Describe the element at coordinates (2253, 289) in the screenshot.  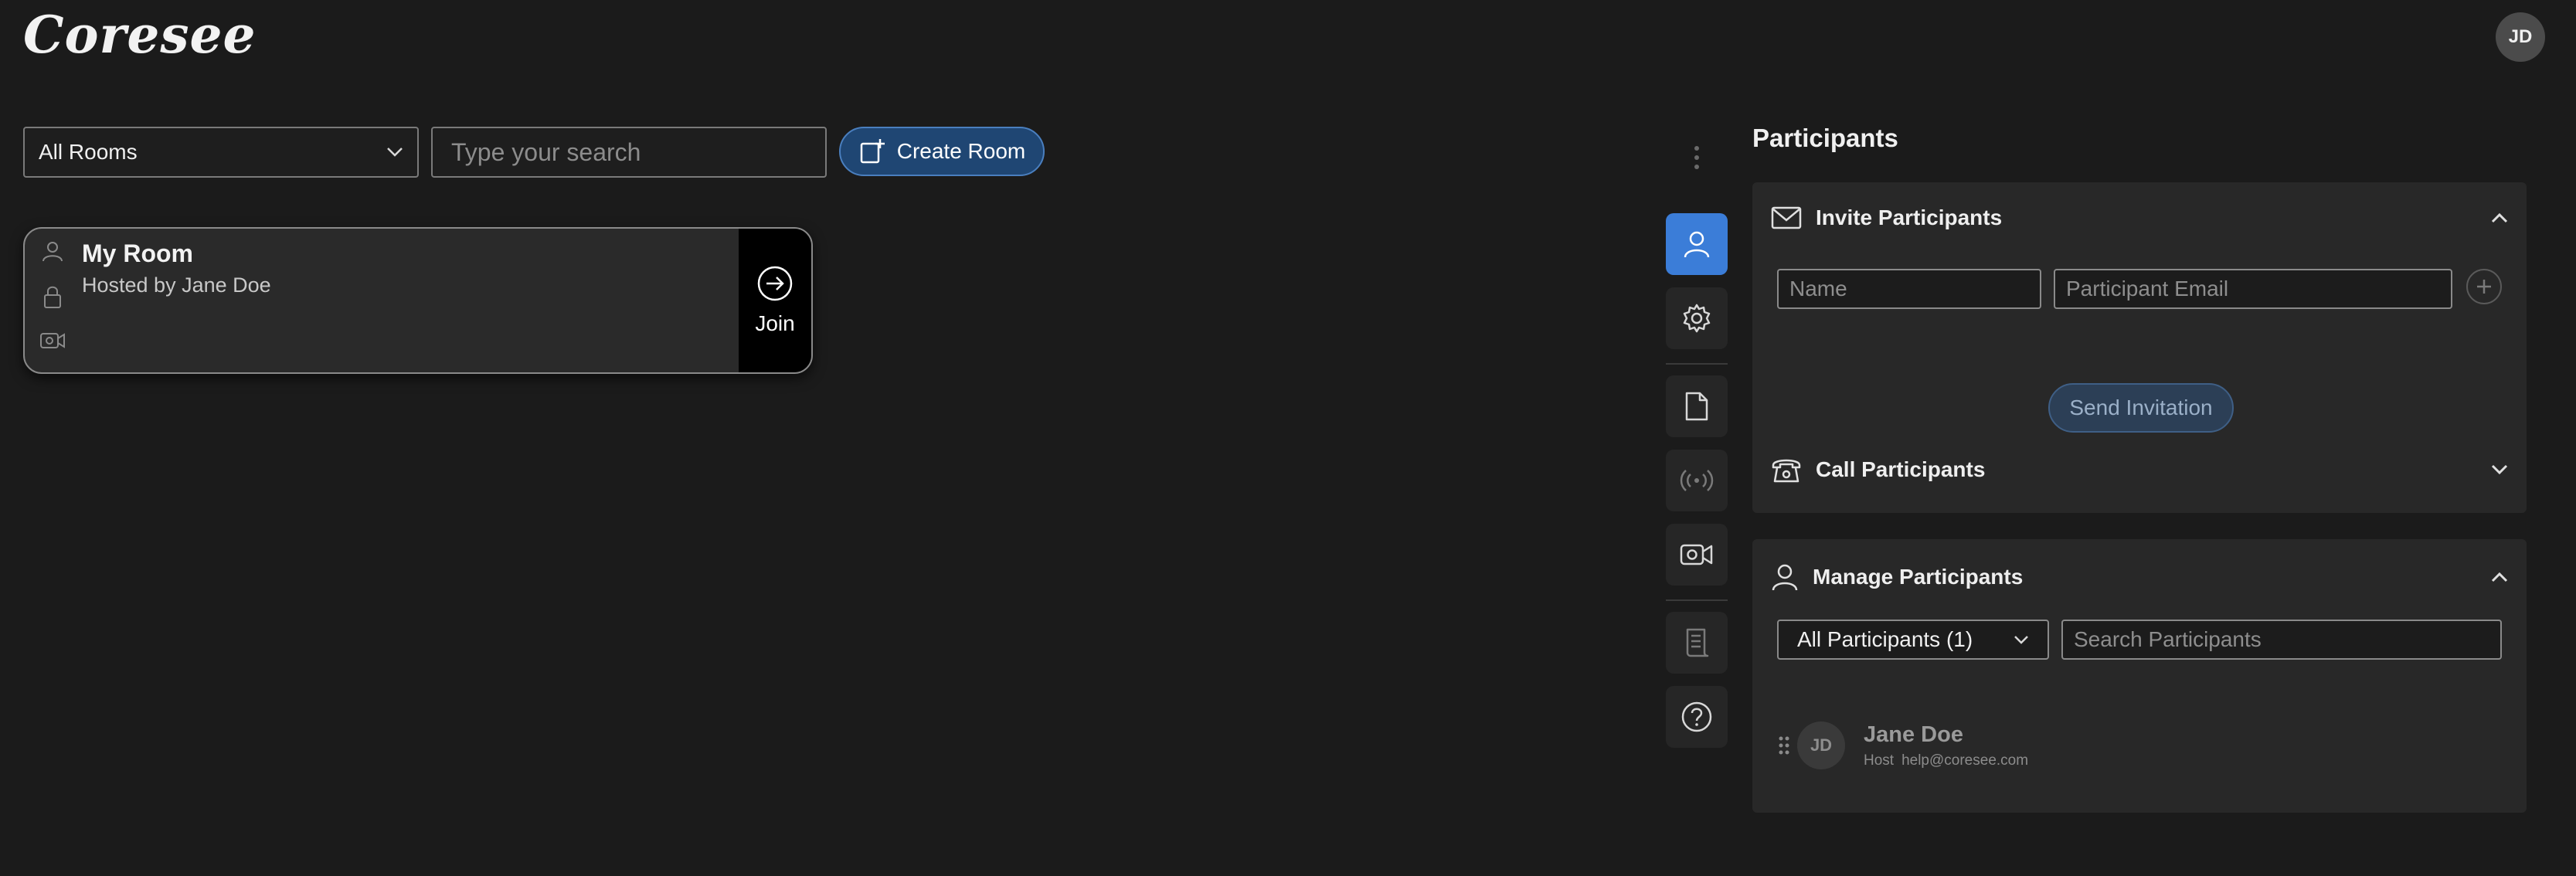
I see `invite-email-input` at that location.